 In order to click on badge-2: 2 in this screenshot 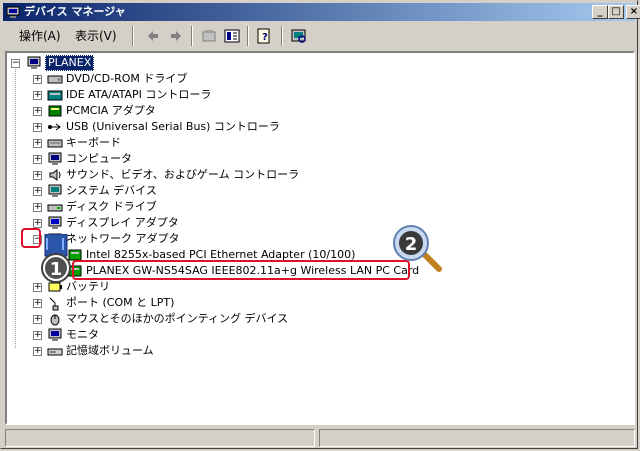, I will do `click(417, 248)`.